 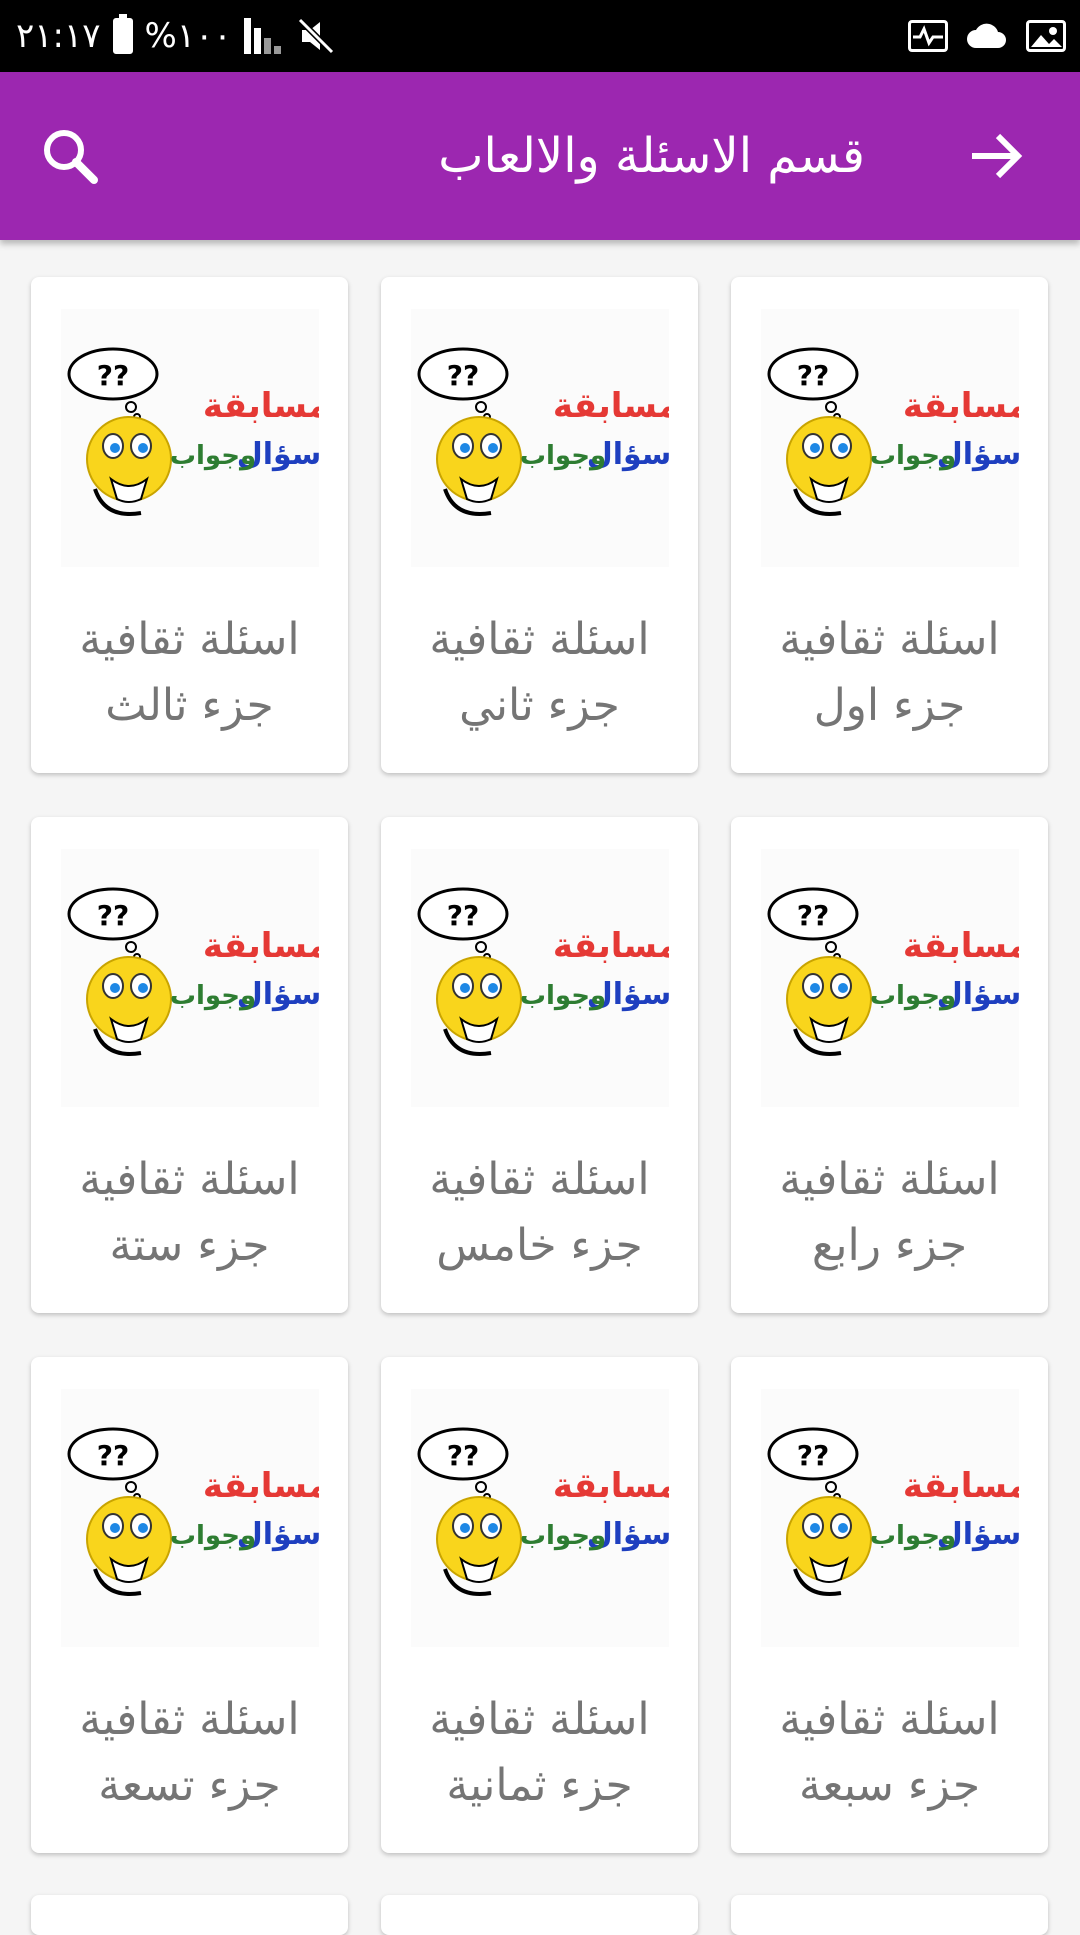 What do you see at coordinates (58, 36) in the screenshot?
I see `status-time: ٢١:١٧` at bounding box center [58, 36].